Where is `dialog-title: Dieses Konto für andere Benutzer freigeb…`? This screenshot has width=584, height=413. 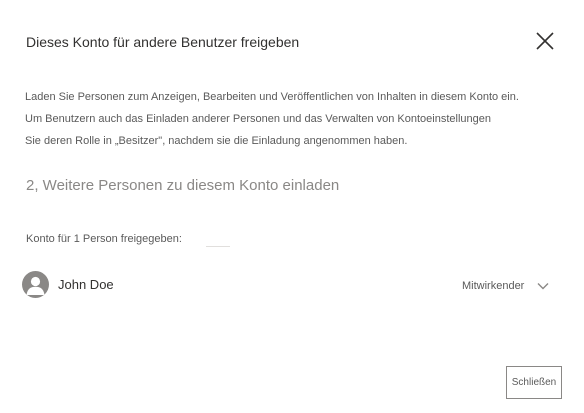 dialog-title: Dieses Konto für andere Benutzer freigeb… is located at coordinates (163, 42).